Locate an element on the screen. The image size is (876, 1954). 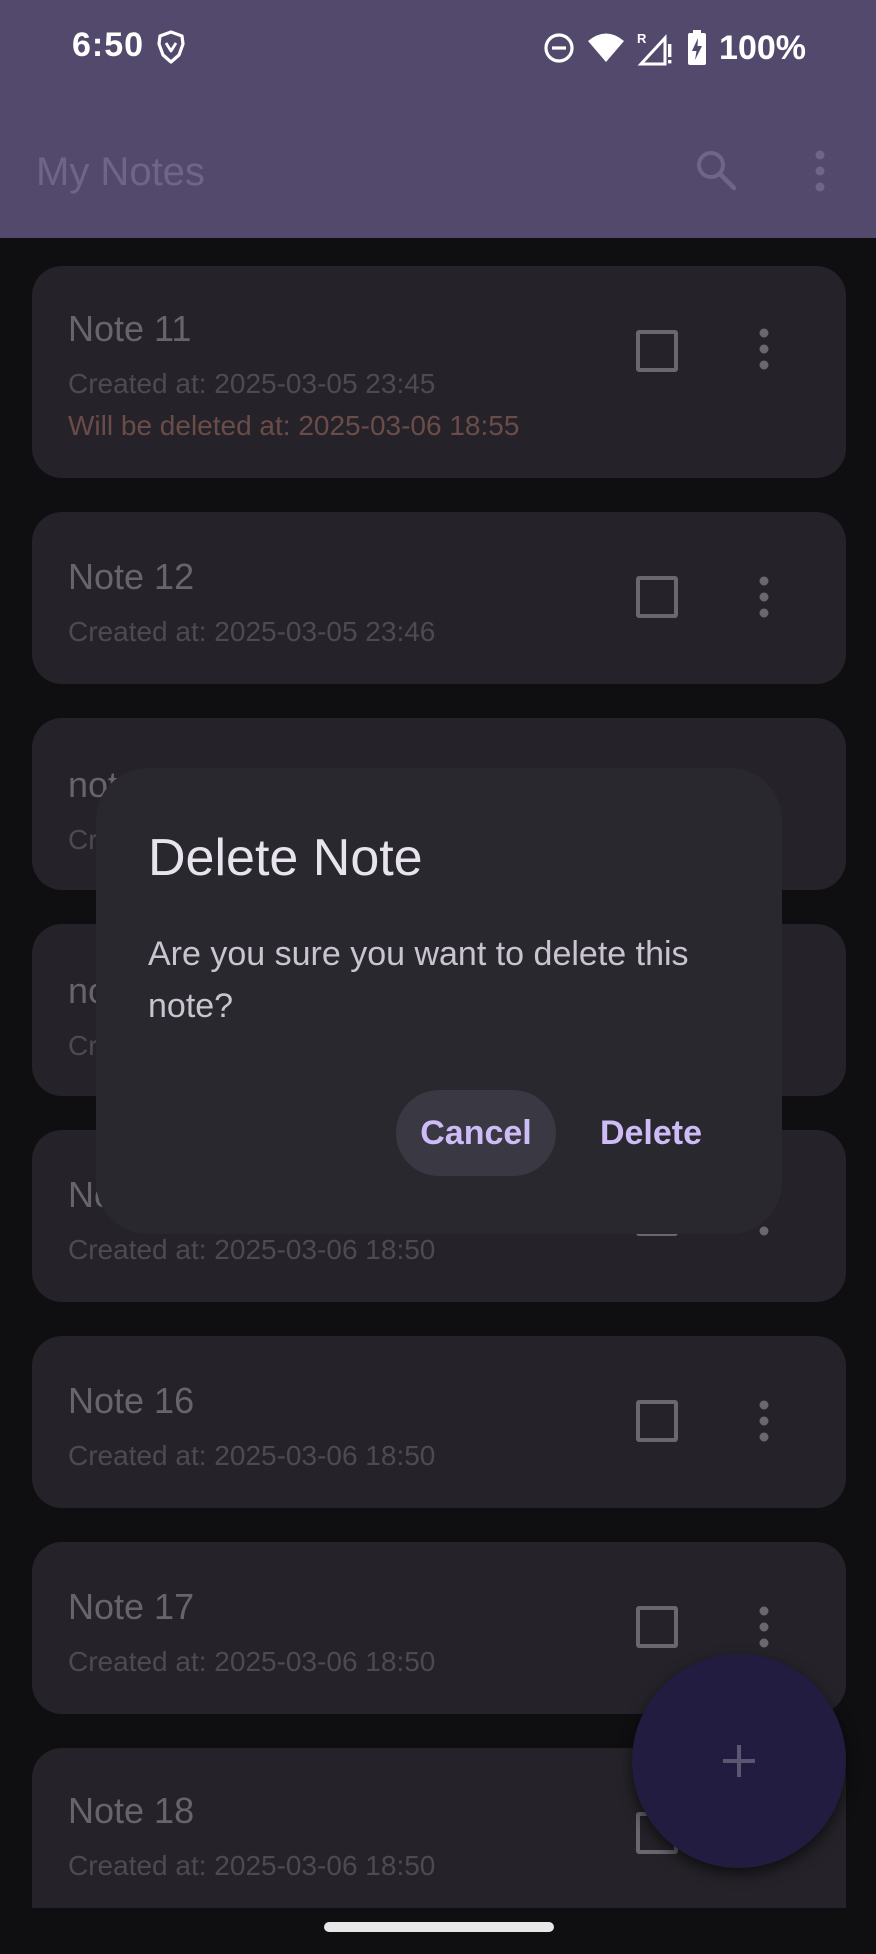
add-icon is located at coordinates (739, 1761).